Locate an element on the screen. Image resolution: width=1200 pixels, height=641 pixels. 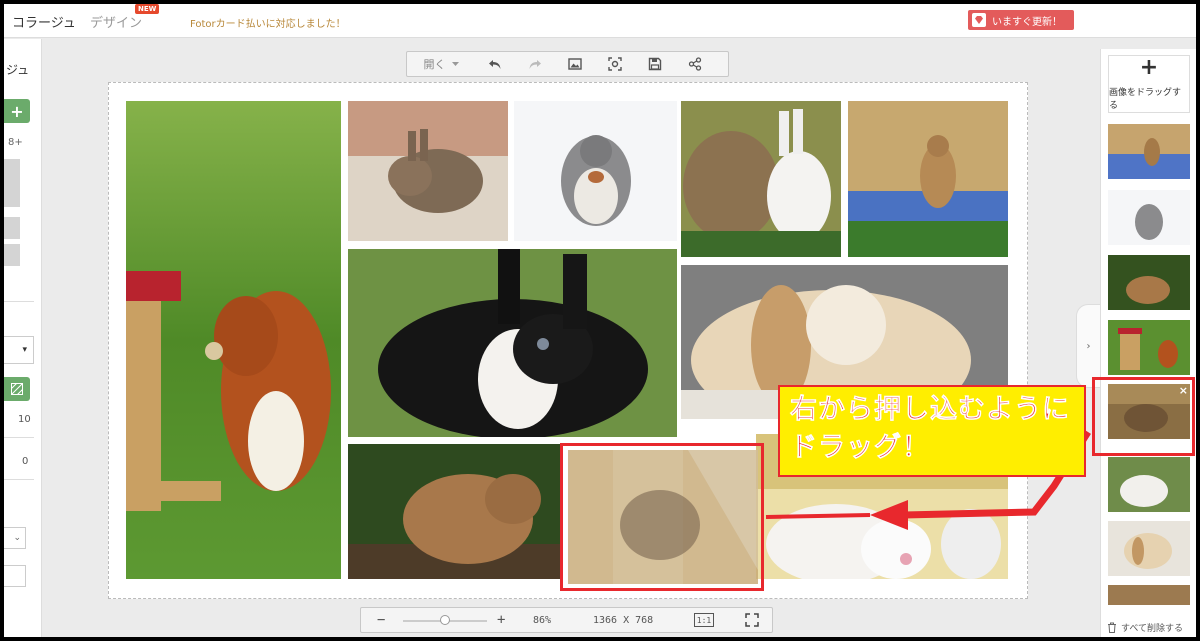
pattern-button is located at coordinates (17, 389).